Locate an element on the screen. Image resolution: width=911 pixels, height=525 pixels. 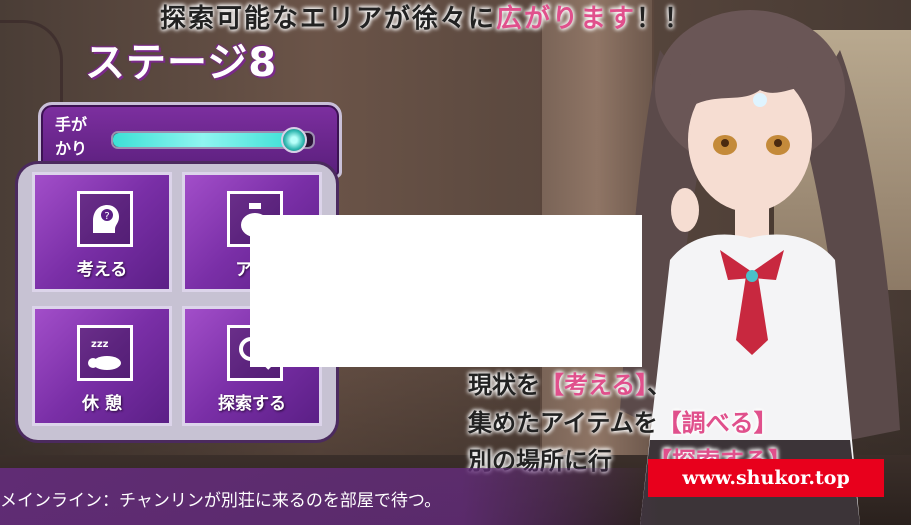
head-question-icon: ? is located at coordinates (105, 219).